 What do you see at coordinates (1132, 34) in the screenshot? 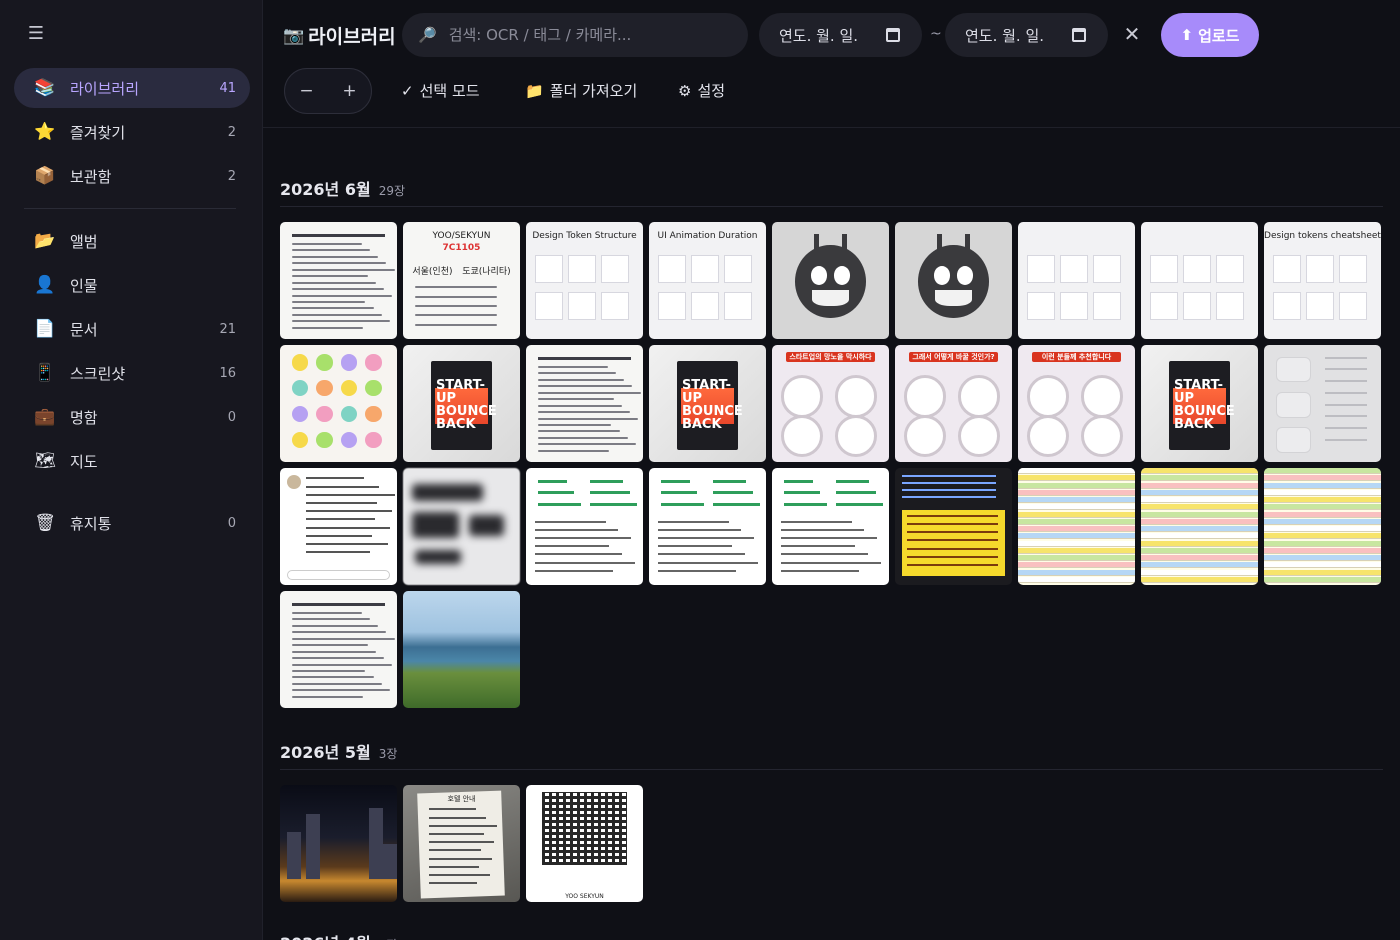
I see `clear-date-icon: ✕` at bounding box center [1132, 34].